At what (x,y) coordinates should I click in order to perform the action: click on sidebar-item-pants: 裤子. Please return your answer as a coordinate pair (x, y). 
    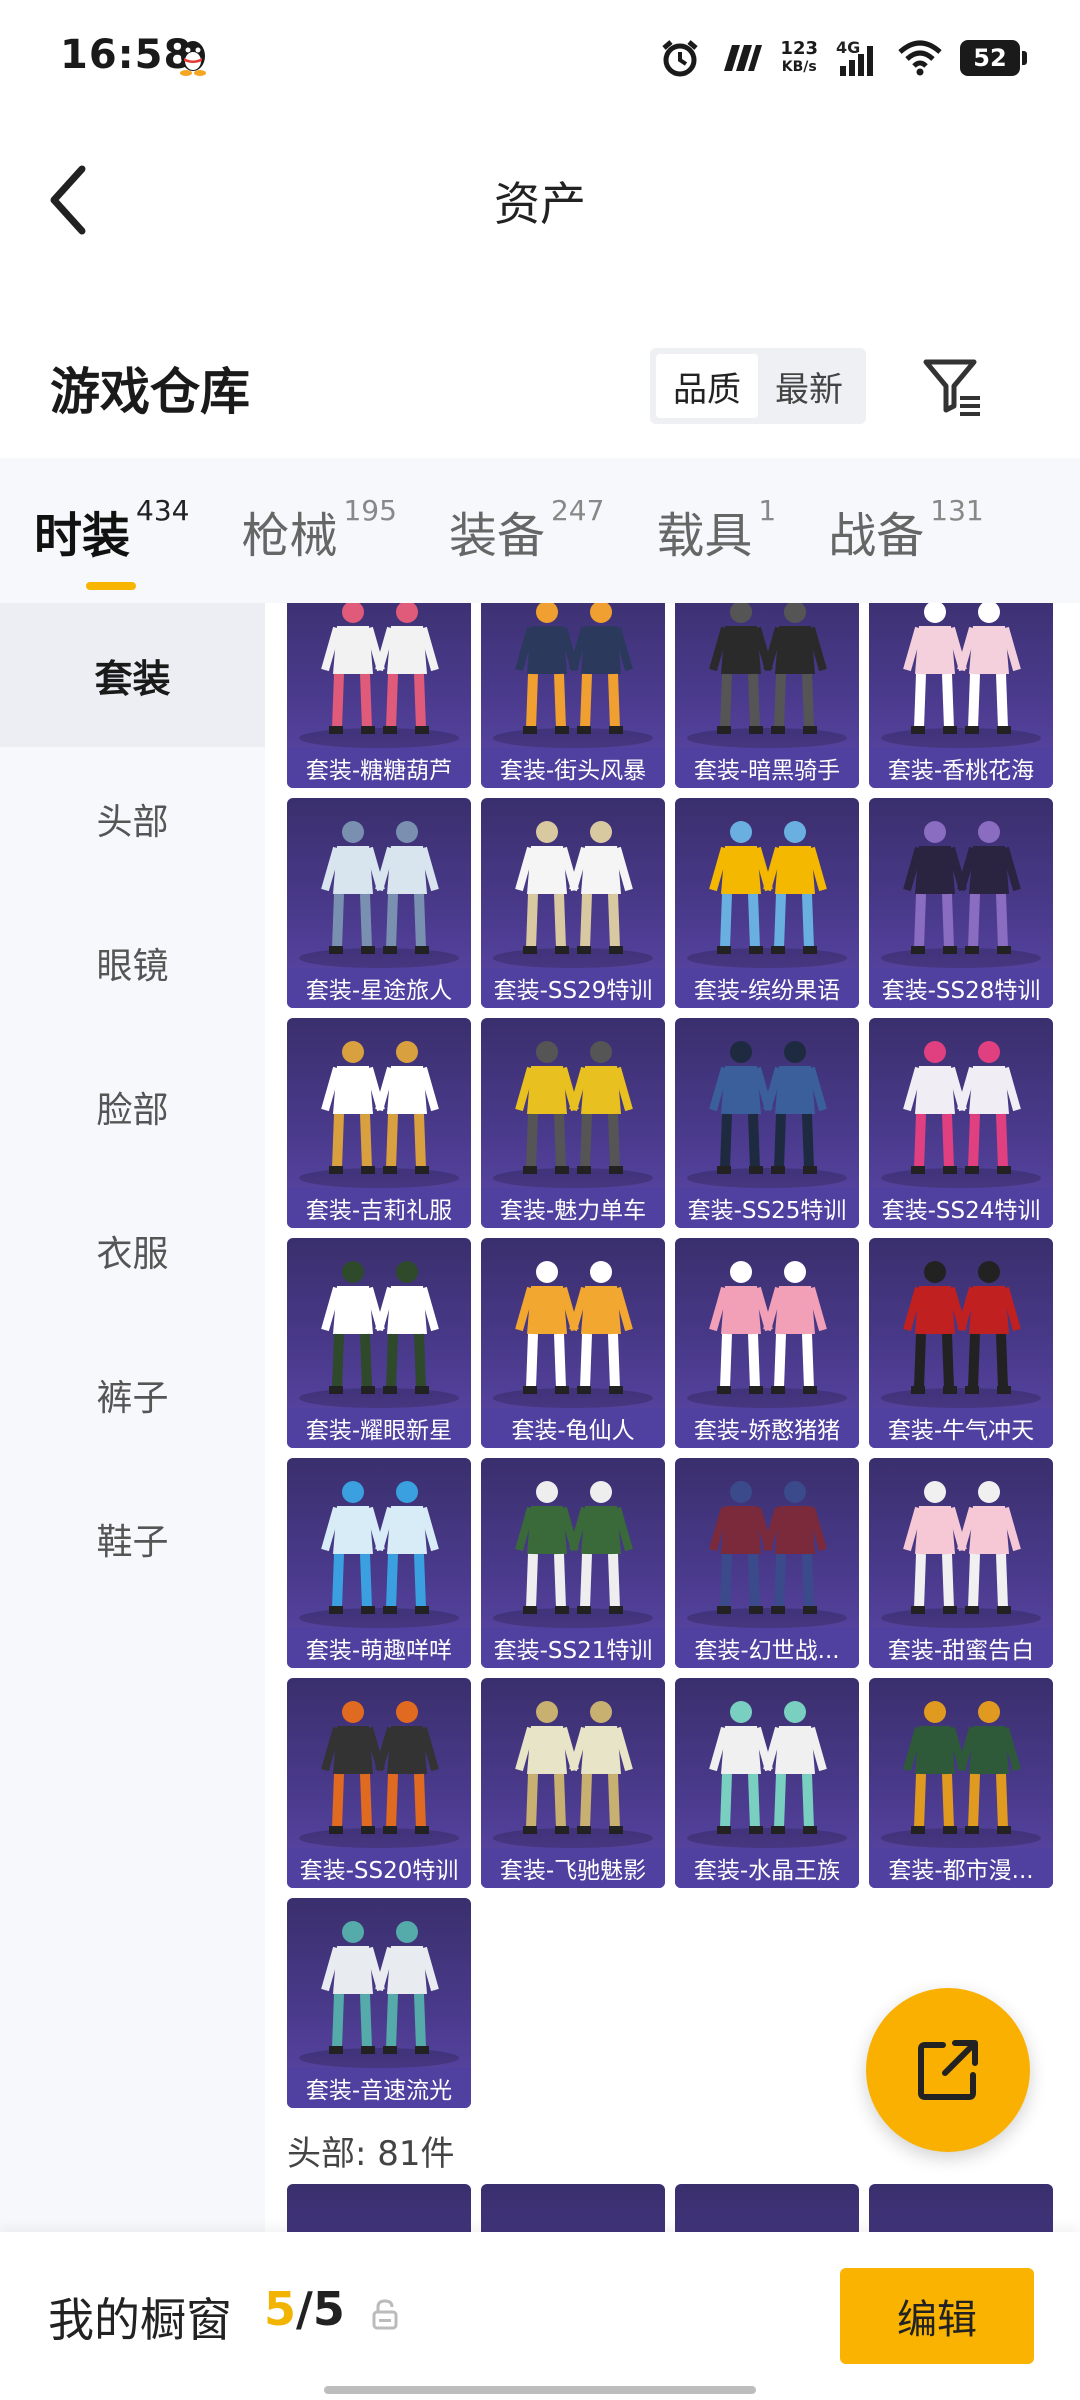
    Looking at the image, I should click on (132, 1395).